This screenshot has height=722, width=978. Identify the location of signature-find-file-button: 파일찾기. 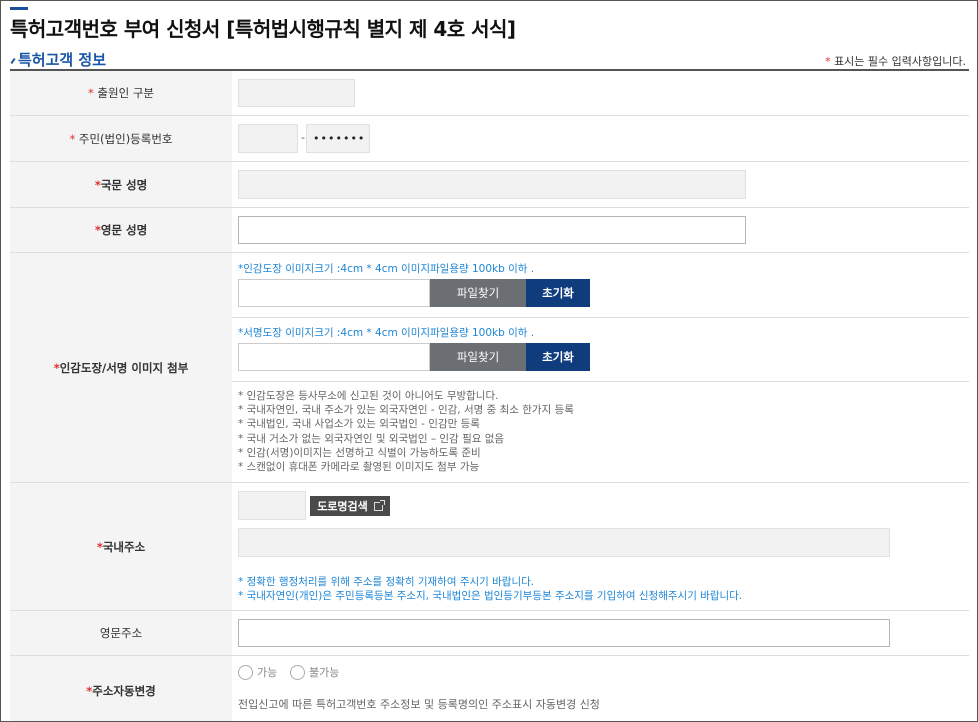
(478, 357).